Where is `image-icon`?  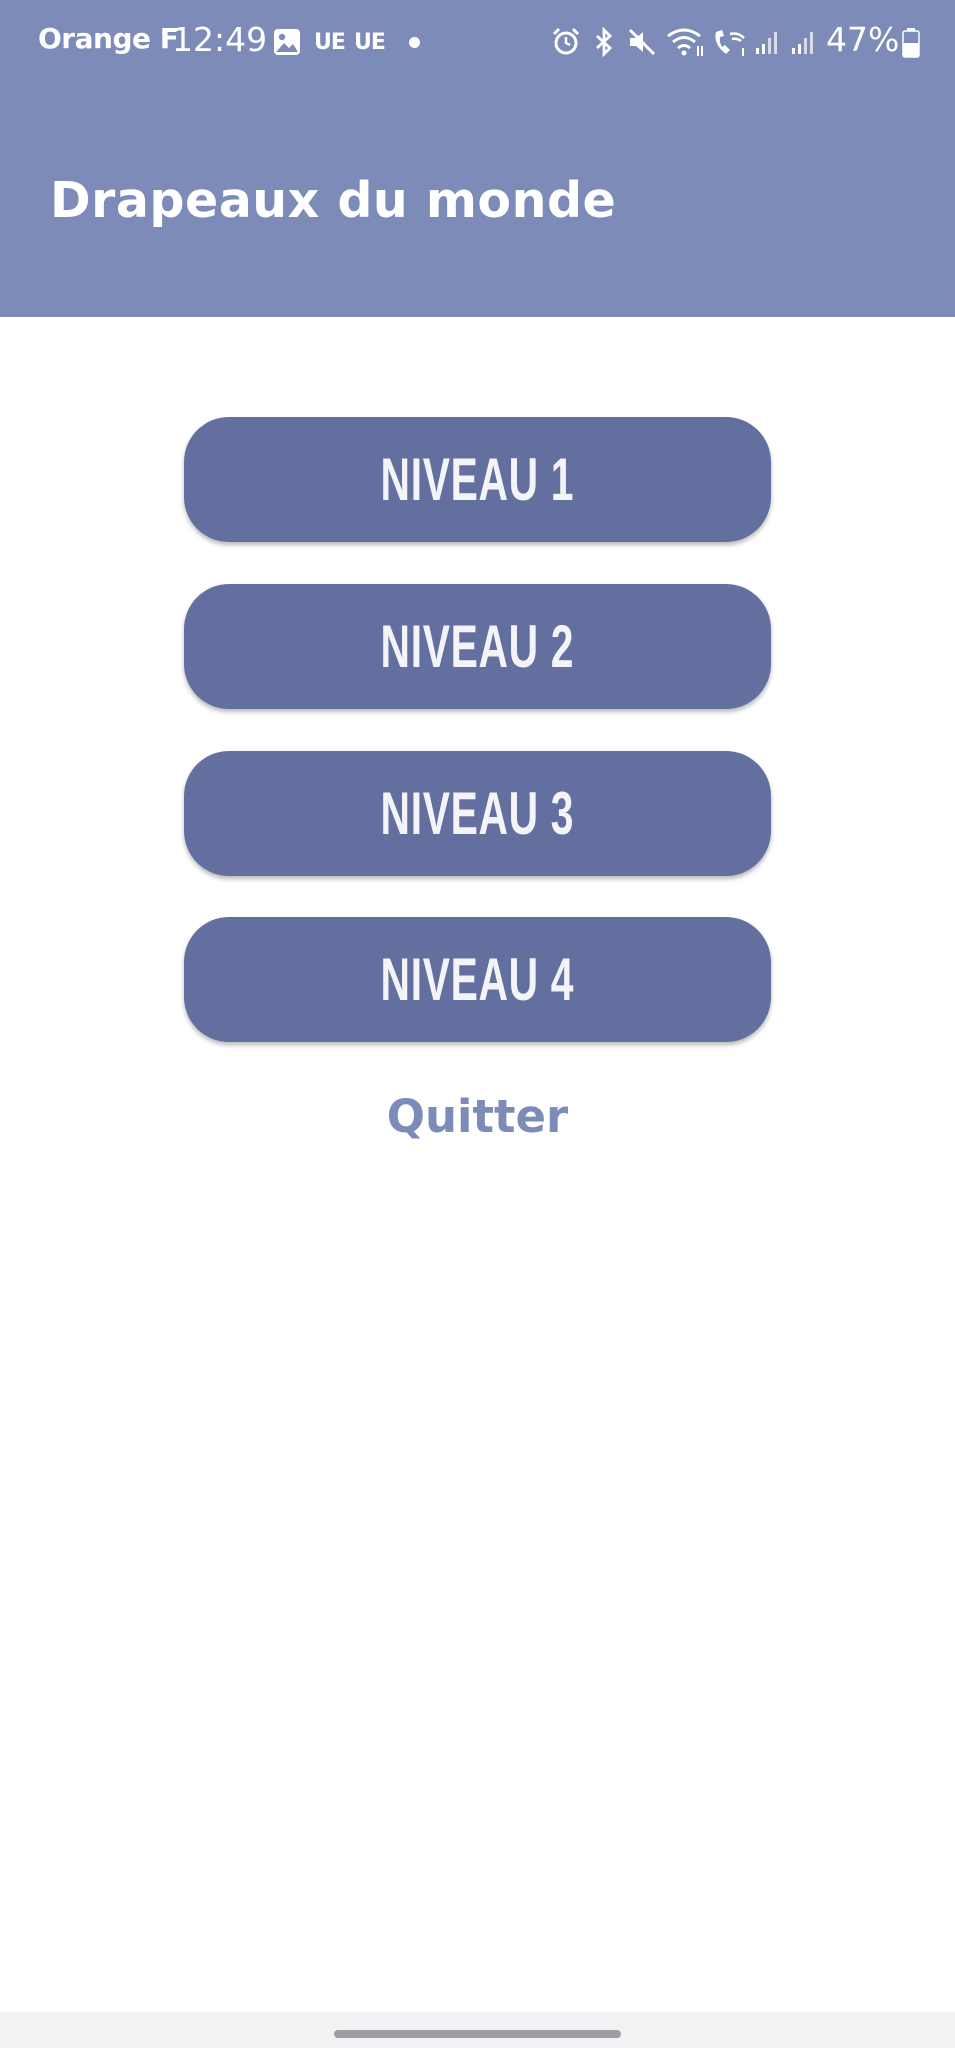
image-icon is located at coordinates (287, 42).